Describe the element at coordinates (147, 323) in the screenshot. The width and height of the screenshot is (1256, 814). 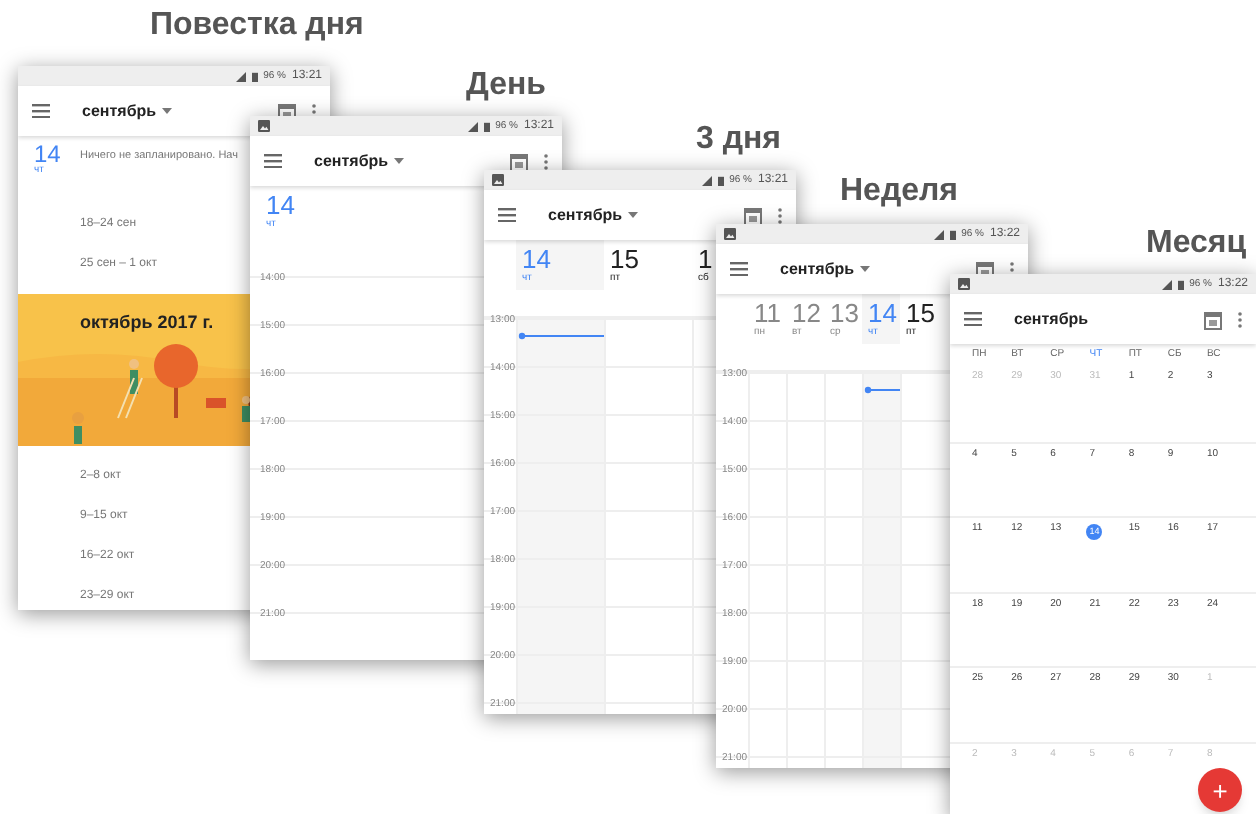
I see `banner-title: октябрь 2017 г.` at that location.